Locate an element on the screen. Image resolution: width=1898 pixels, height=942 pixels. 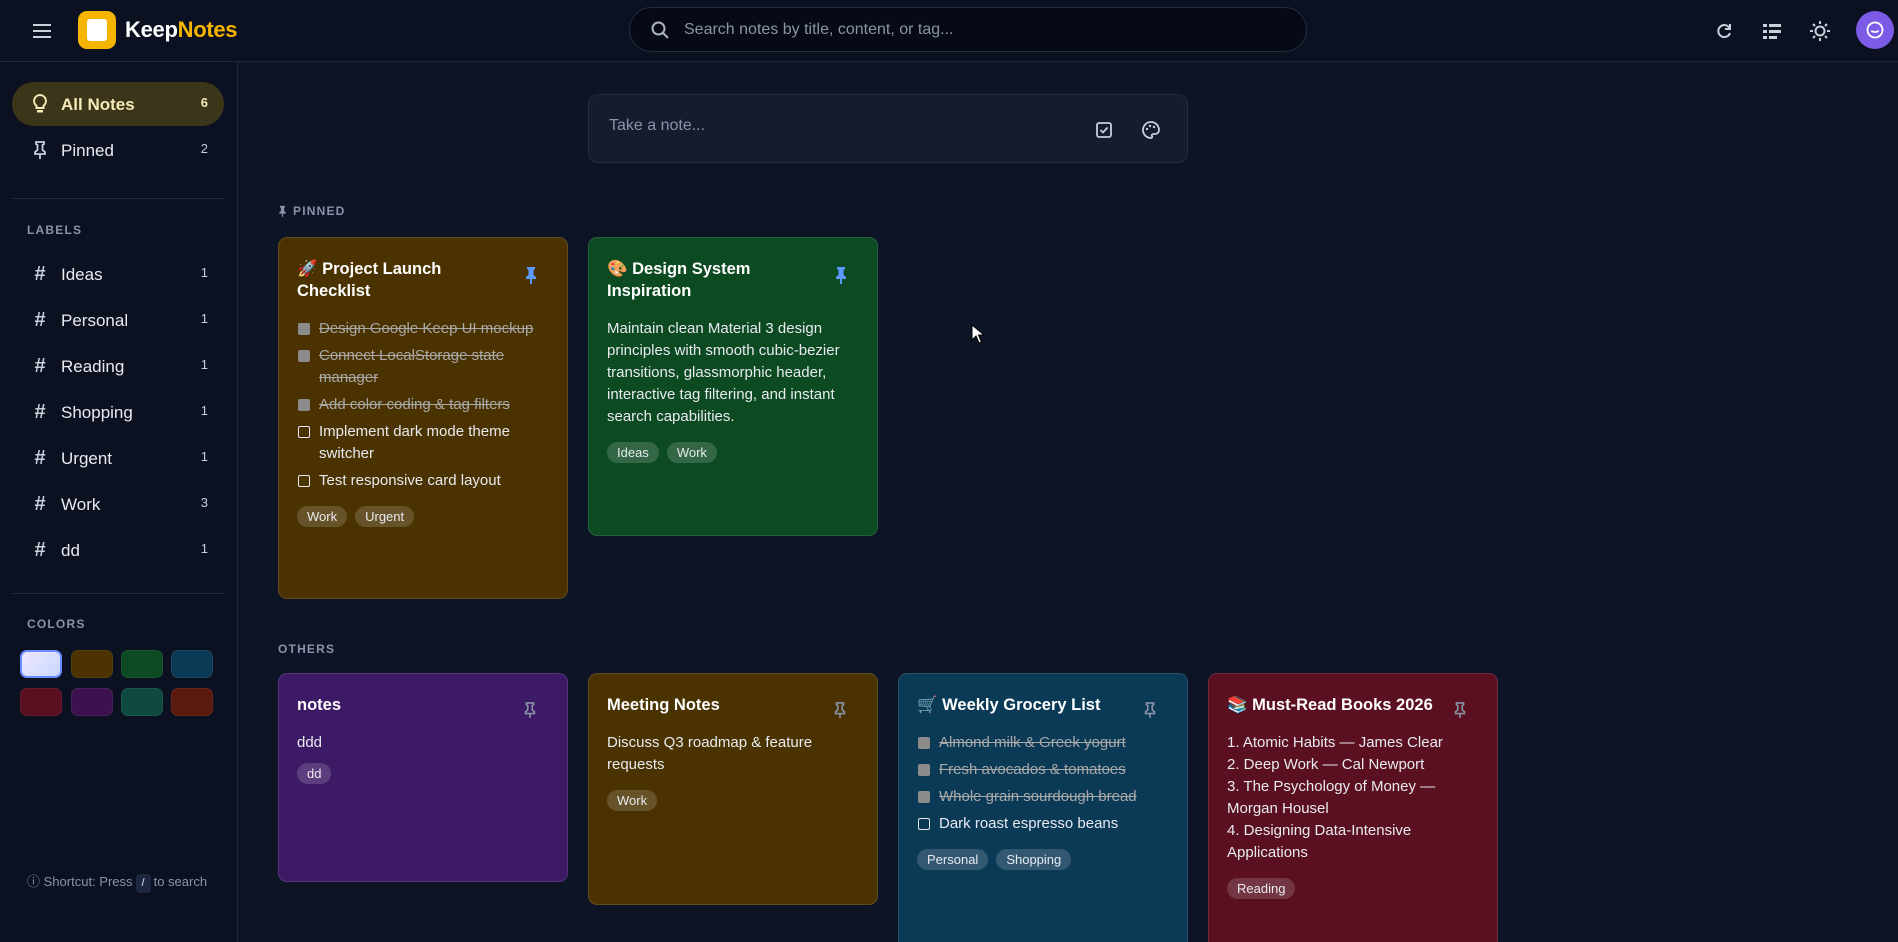
color-swatch-teal is located at coordinates (142, 702).